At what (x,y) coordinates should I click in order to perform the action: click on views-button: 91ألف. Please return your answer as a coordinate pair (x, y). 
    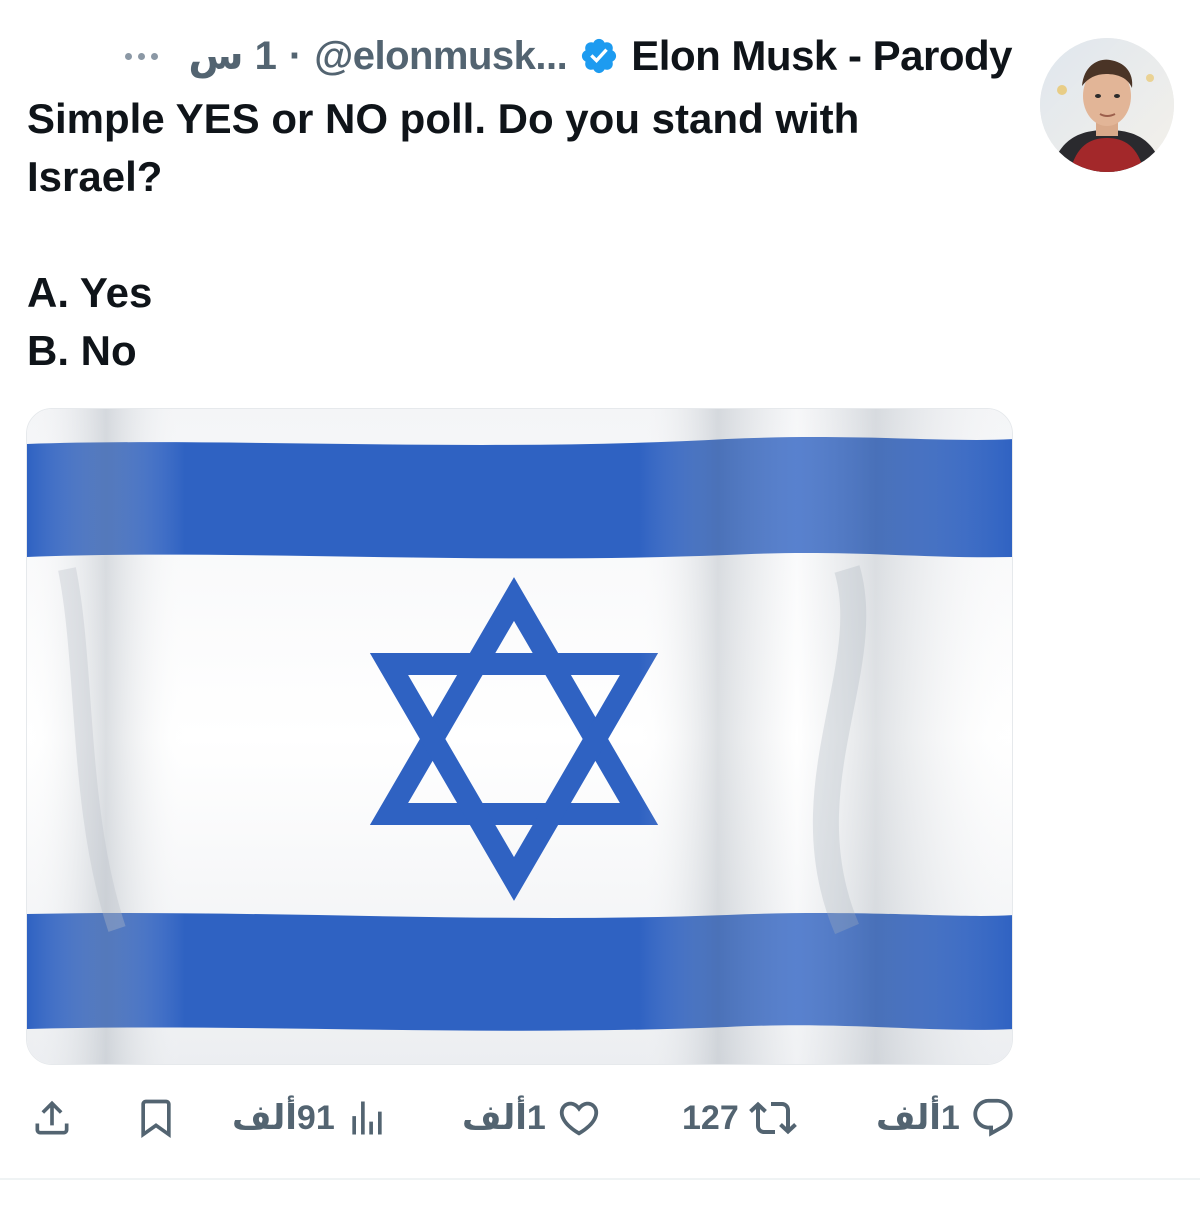
    Looking at the image, I should click on (310, 1118).